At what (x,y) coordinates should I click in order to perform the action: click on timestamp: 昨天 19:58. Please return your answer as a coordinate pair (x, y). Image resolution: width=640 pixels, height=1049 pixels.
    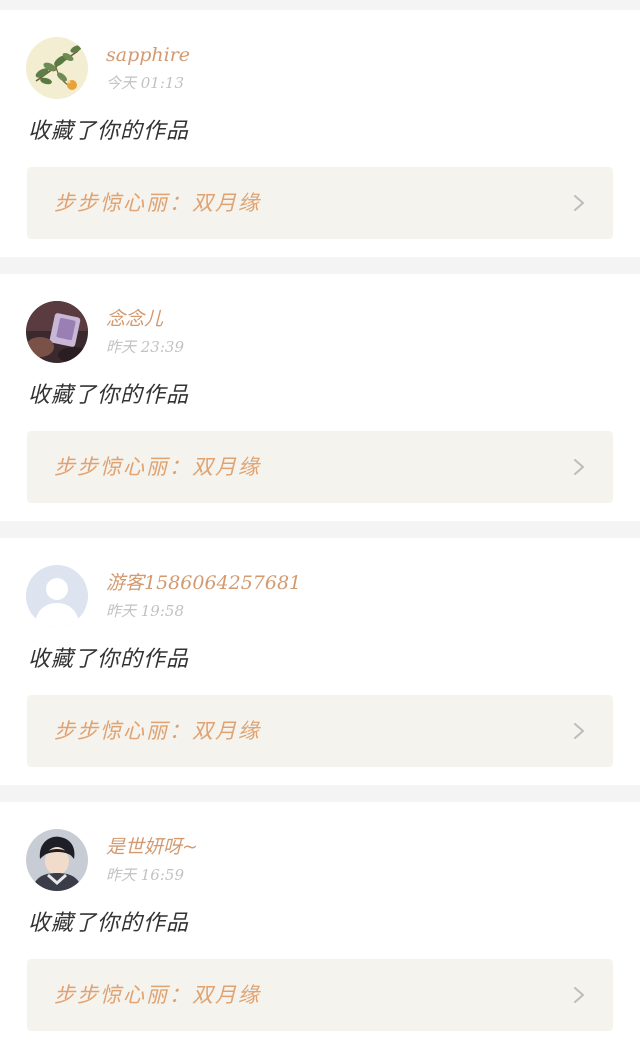
    Looking at the image, I should click on (145, 611).